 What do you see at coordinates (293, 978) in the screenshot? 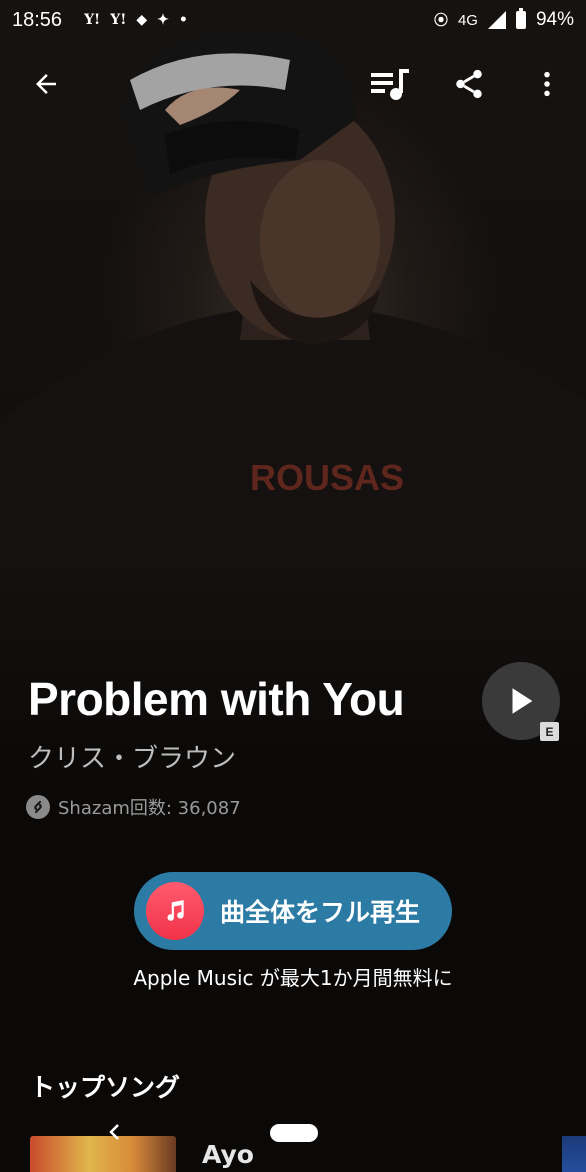
I see `apple-music-promo: Apple Music が最大1か月間無料に` at bounding box center [293, 978].